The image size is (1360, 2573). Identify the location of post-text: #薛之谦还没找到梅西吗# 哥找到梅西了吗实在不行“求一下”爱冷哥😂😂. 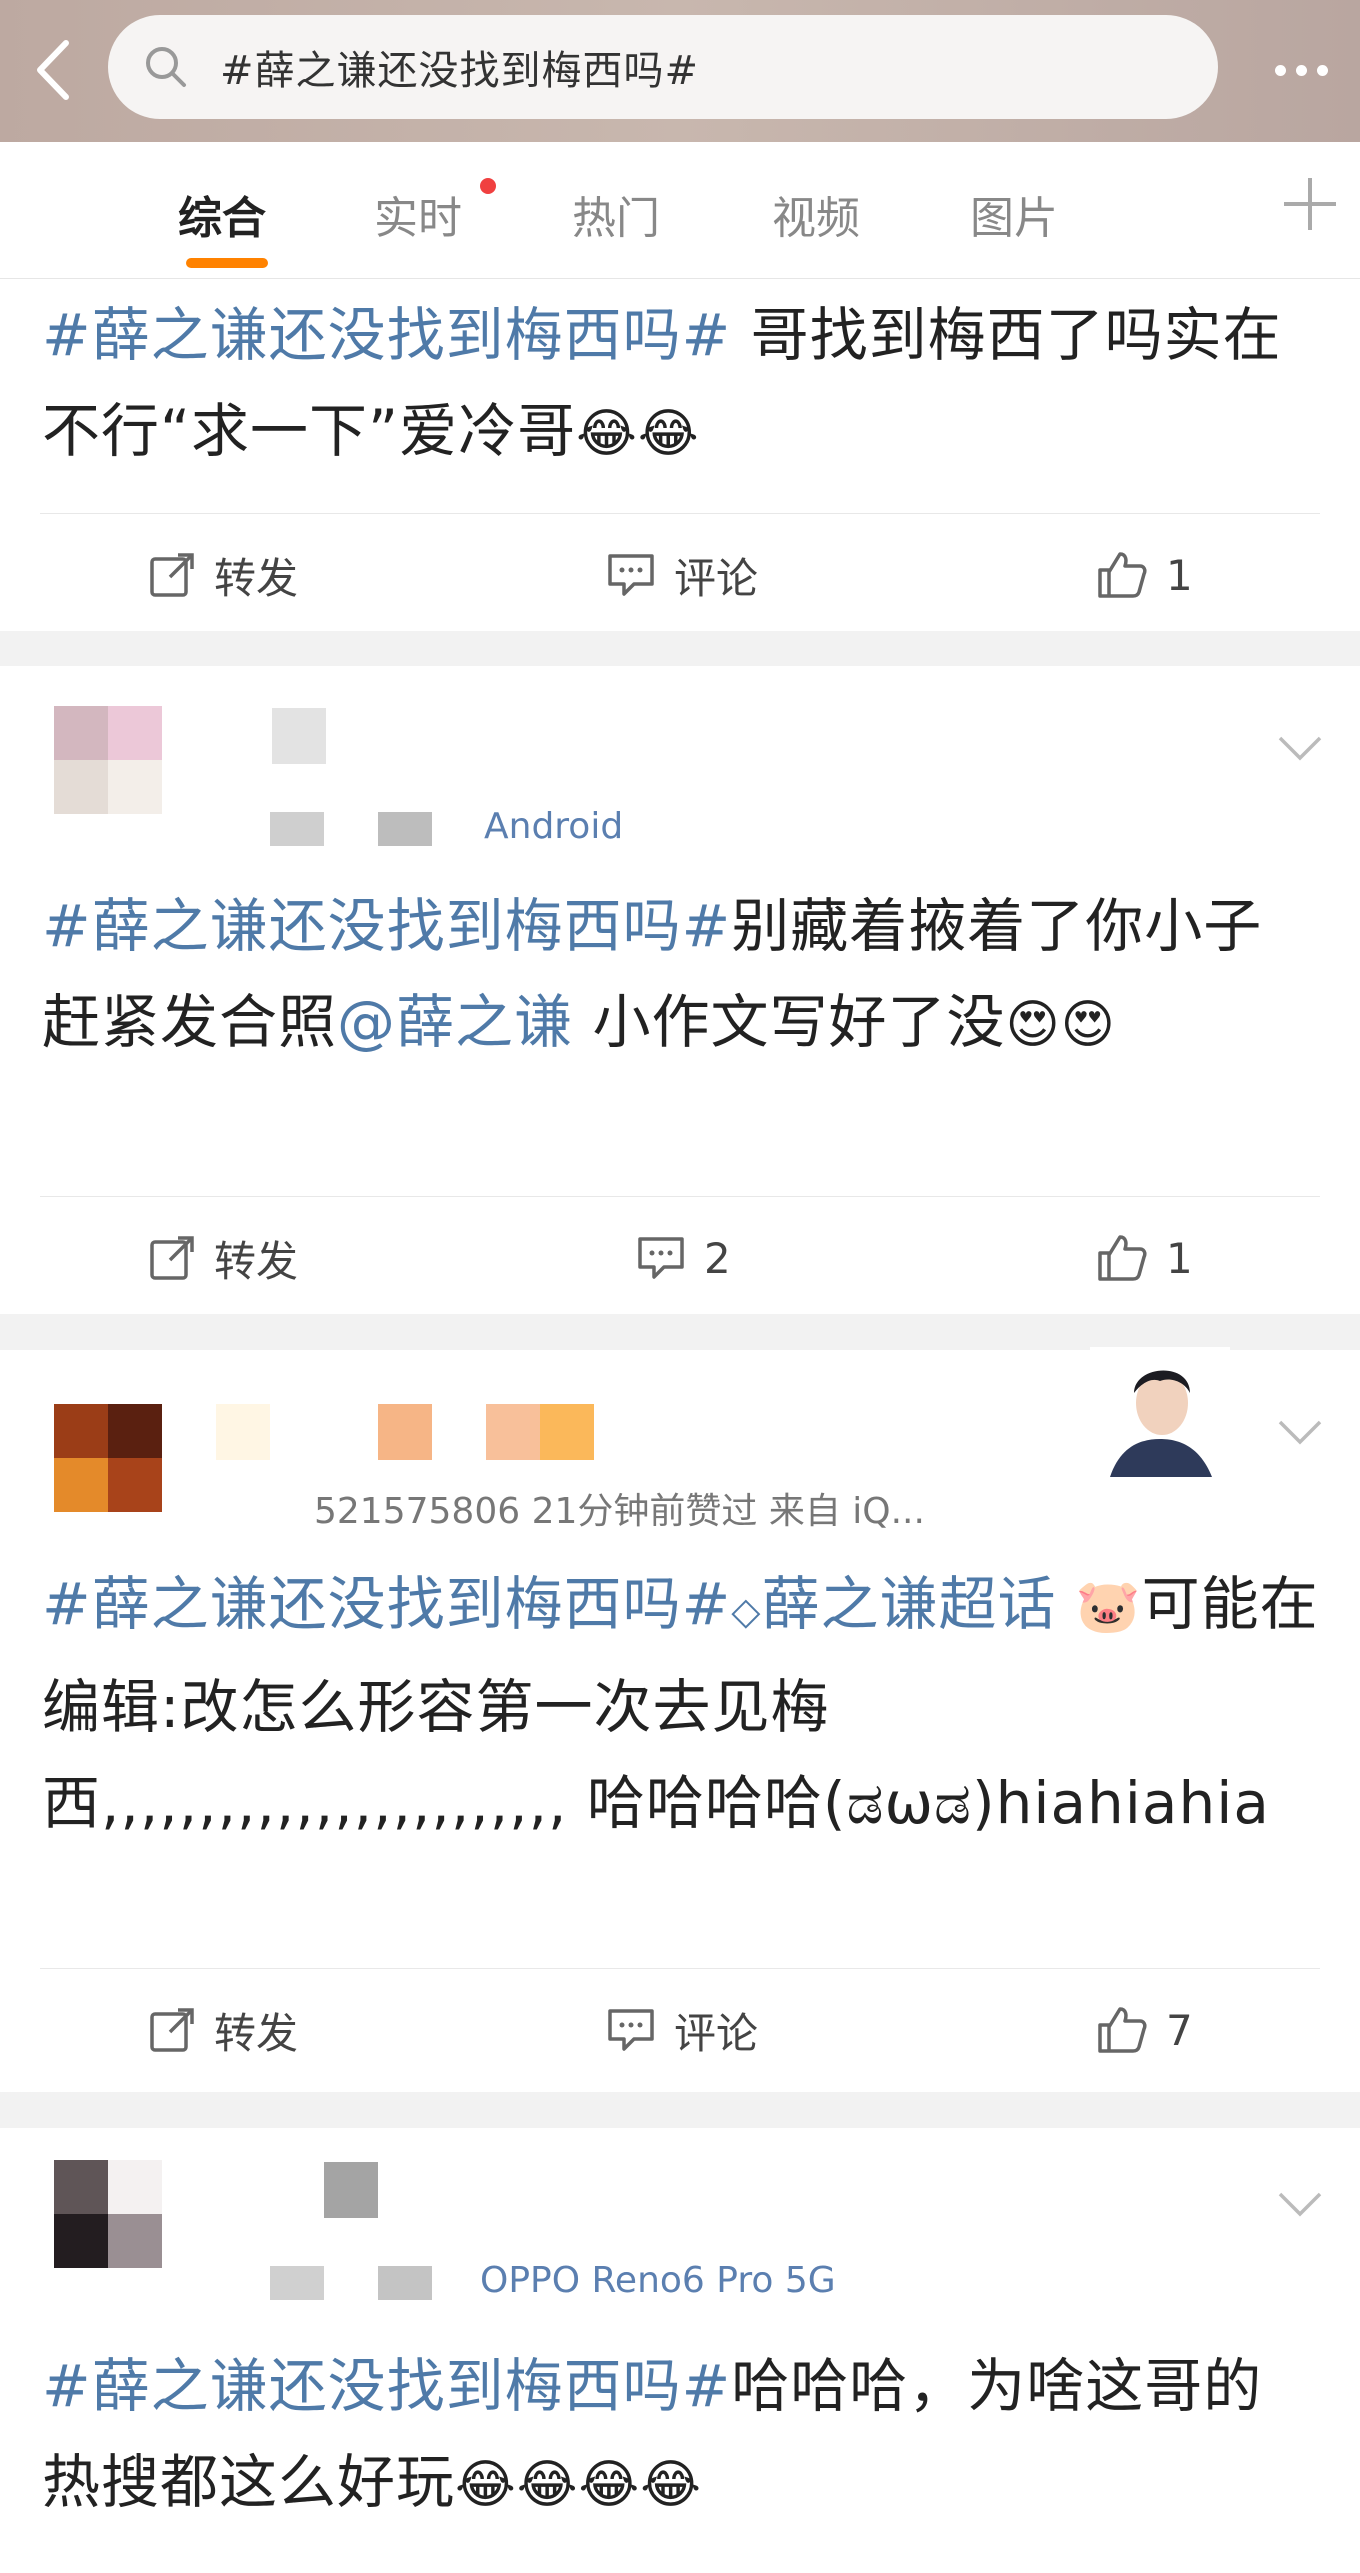
(681, 384).